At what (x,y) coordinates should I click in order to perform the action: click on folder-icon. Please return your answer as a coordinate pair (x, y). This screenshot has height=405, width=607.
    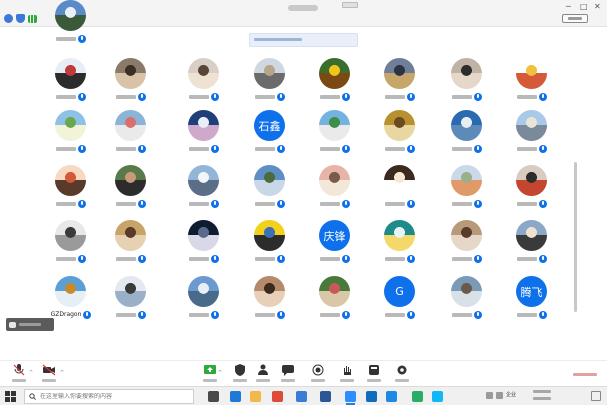
    Looking at the image, I should click on (255, 396).